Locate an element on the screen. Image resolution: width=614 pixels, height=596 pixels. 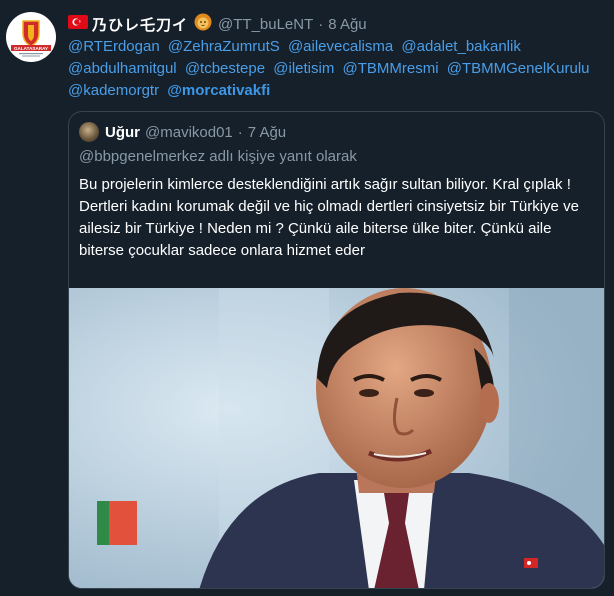
mention-link: @ailevecalisma is located at coordinates (340, 46).